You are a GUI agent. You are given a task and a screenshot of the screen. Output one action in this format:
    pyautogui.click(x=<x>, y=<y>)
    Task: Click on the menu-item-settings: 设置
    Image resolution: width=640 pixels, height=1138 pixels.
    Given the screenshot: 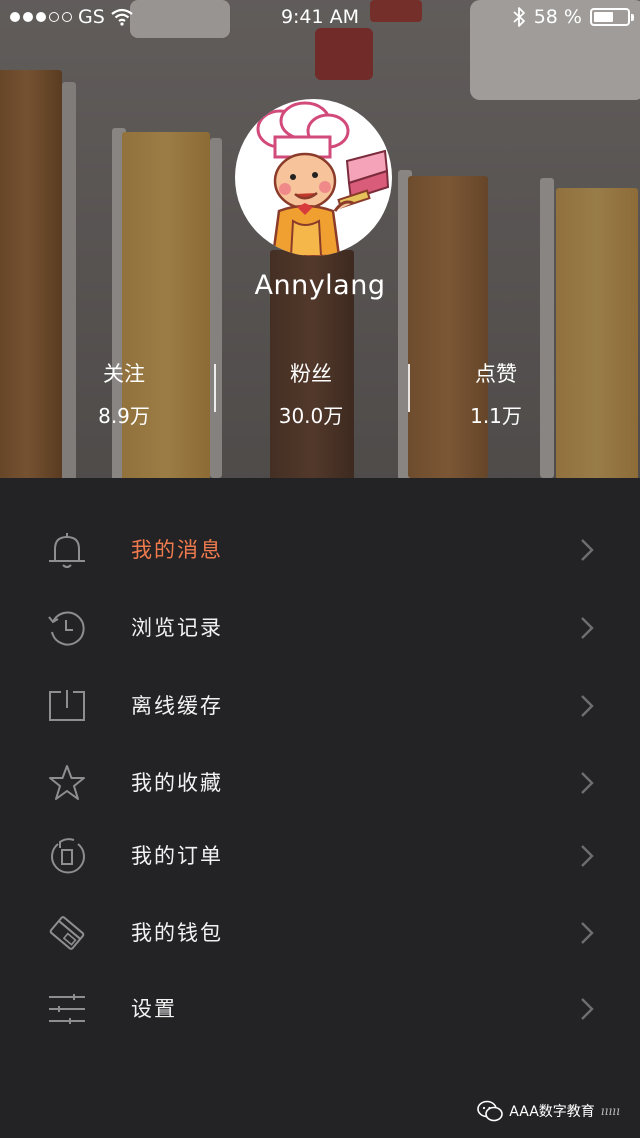 What is the action you would take?
    pyautogui.click(x=320, y=1009)
    